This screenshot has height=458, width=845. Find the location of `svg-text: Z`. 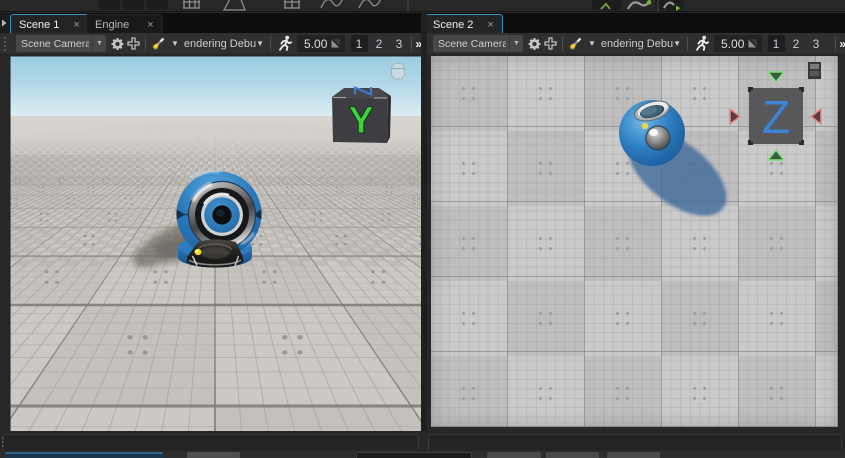

svg-text: Z is located at coordinates (776, 117).